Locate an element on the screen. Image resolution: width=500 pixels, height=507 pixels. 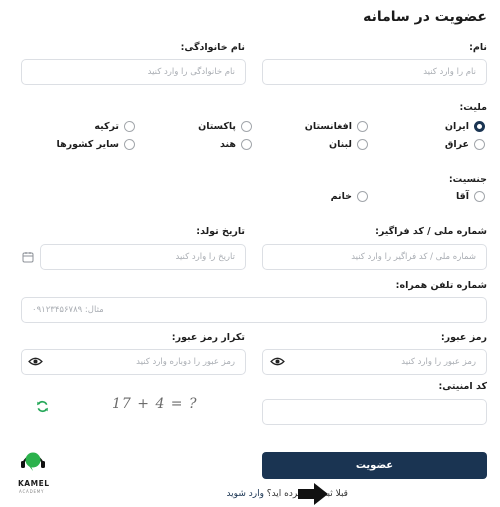
gender-label: جنسیت: is located at coordinates (467, 179).